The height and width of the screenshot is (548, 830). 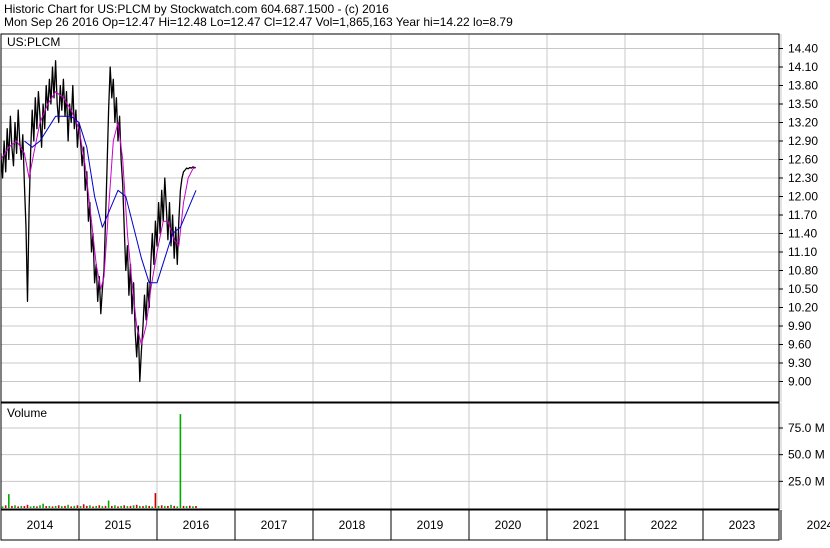 I want to click on year-label: 2024, so click(x=818, y=525).